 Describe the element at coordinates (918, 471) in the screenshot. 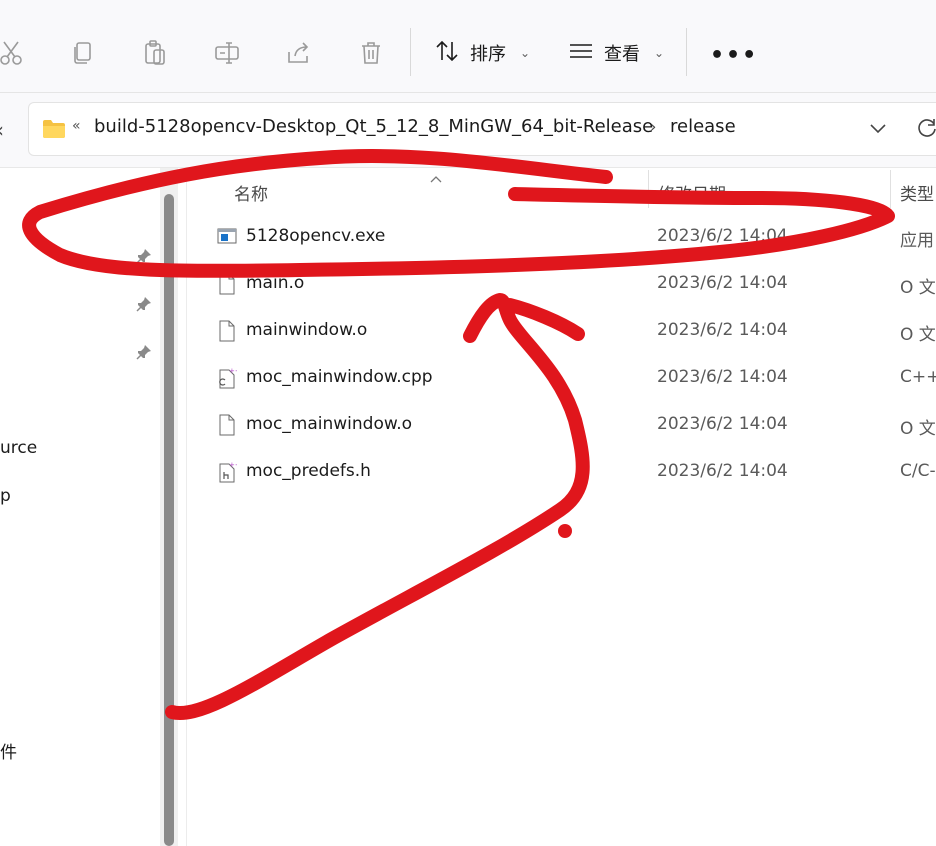

I see `file-type: C/C-` at that location.